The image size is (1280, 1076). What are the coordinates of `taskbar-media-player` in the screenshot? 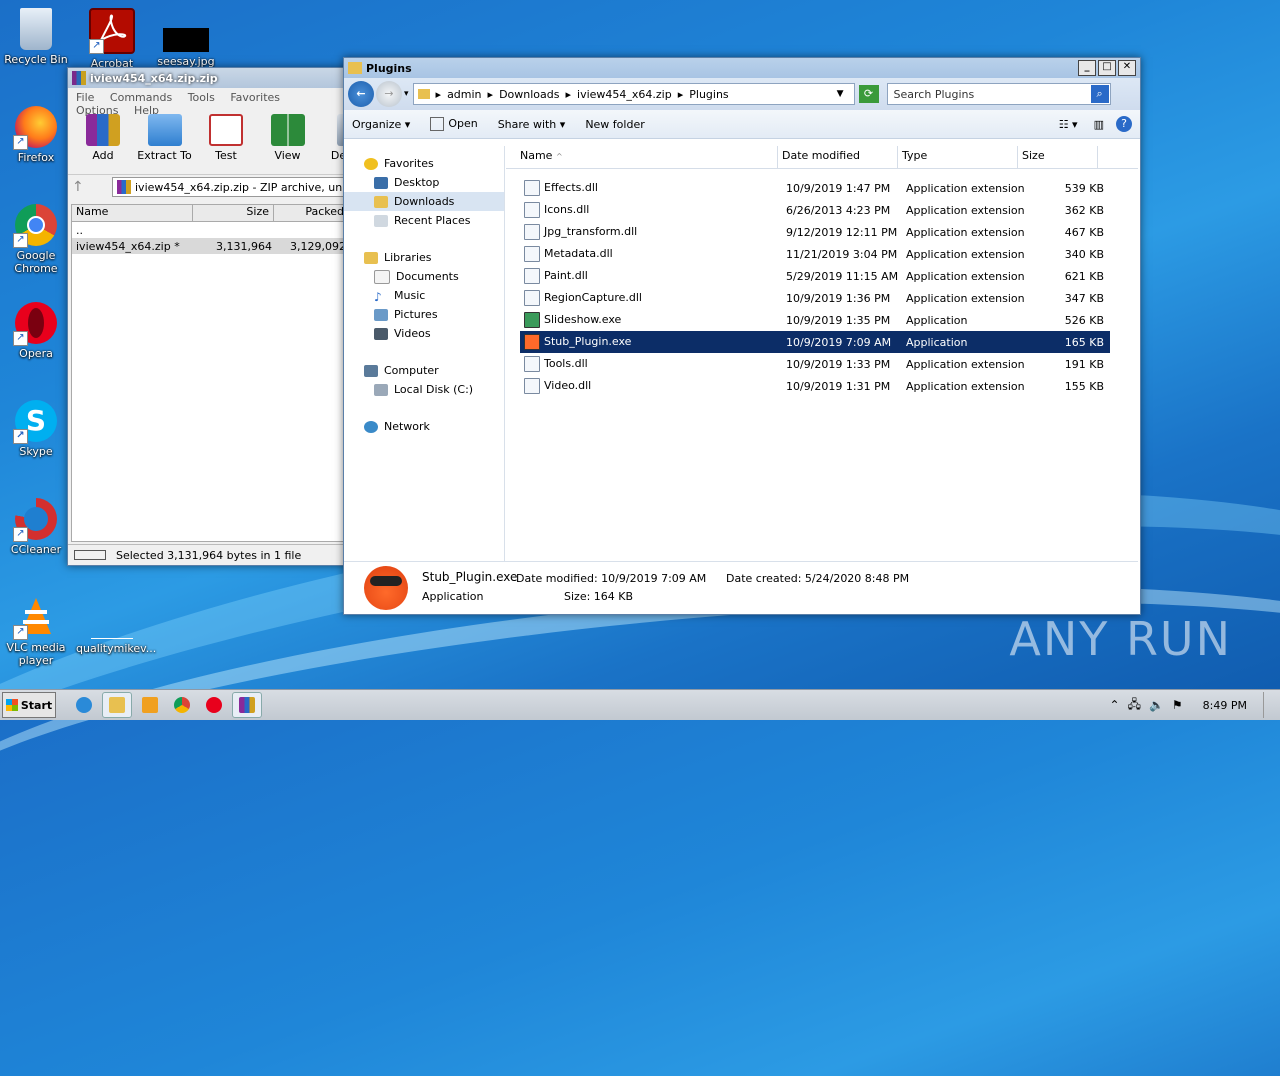 It's located at (150, 705).